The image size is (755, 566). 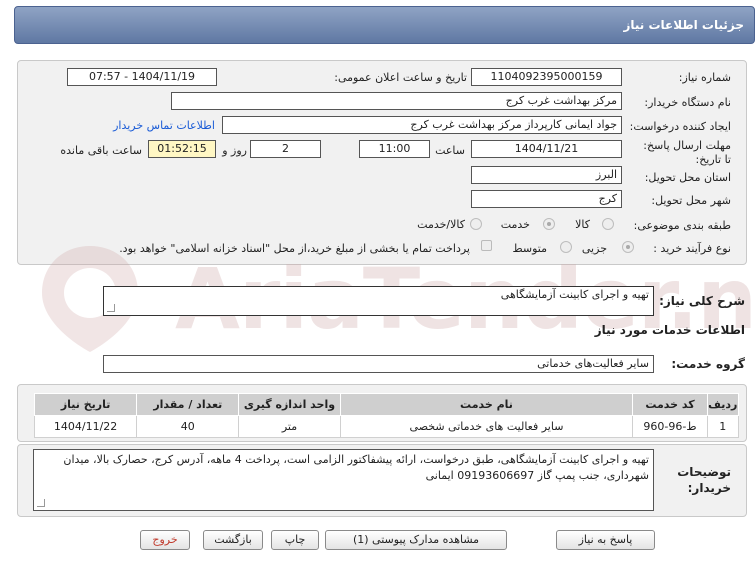 What do you see at coordinates (378, 364) in the screenshot?
I see `service-group-field: سایر فعالیت‌های خدماتی` at bounding box center [378, 364].